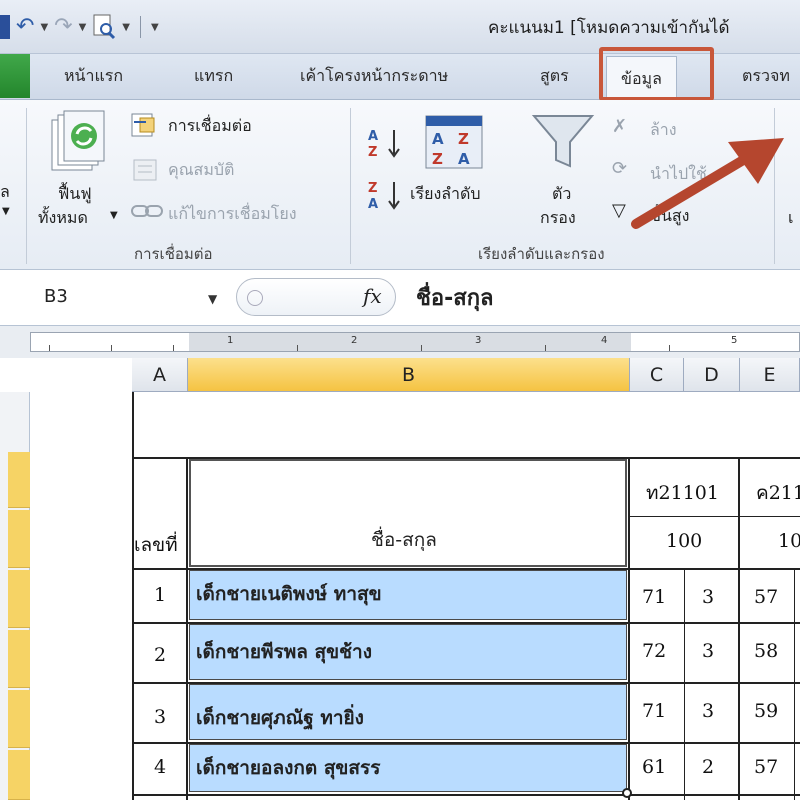 Image resolution: width=800 pixels, height=800 pixels. Describe the element at coordinates (25, 27) in the screenshot. I see `undo-icon: ↶` at that location.